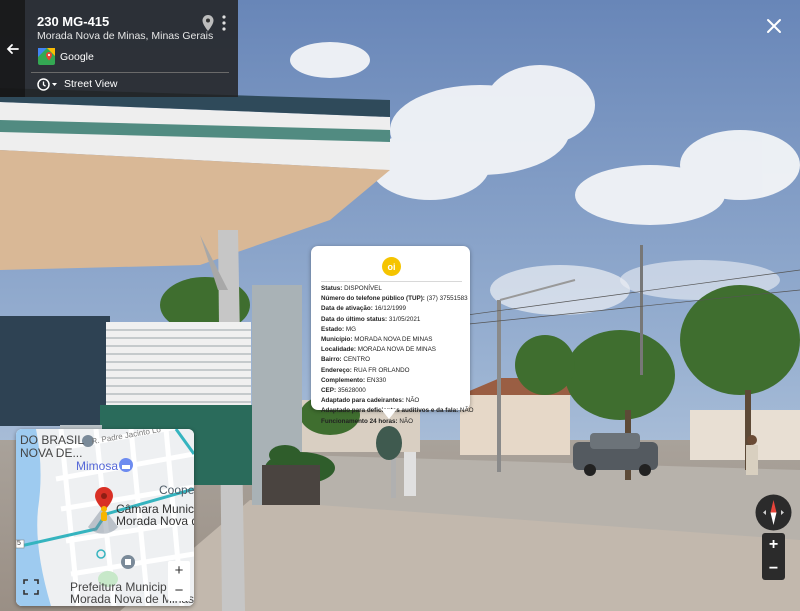 This screenshot has height=611, width=800. Describe the element at coordinates (362, 401) in the screenshot. I see `popup-field-label: Adaptado para cadeirantes:` at that location.